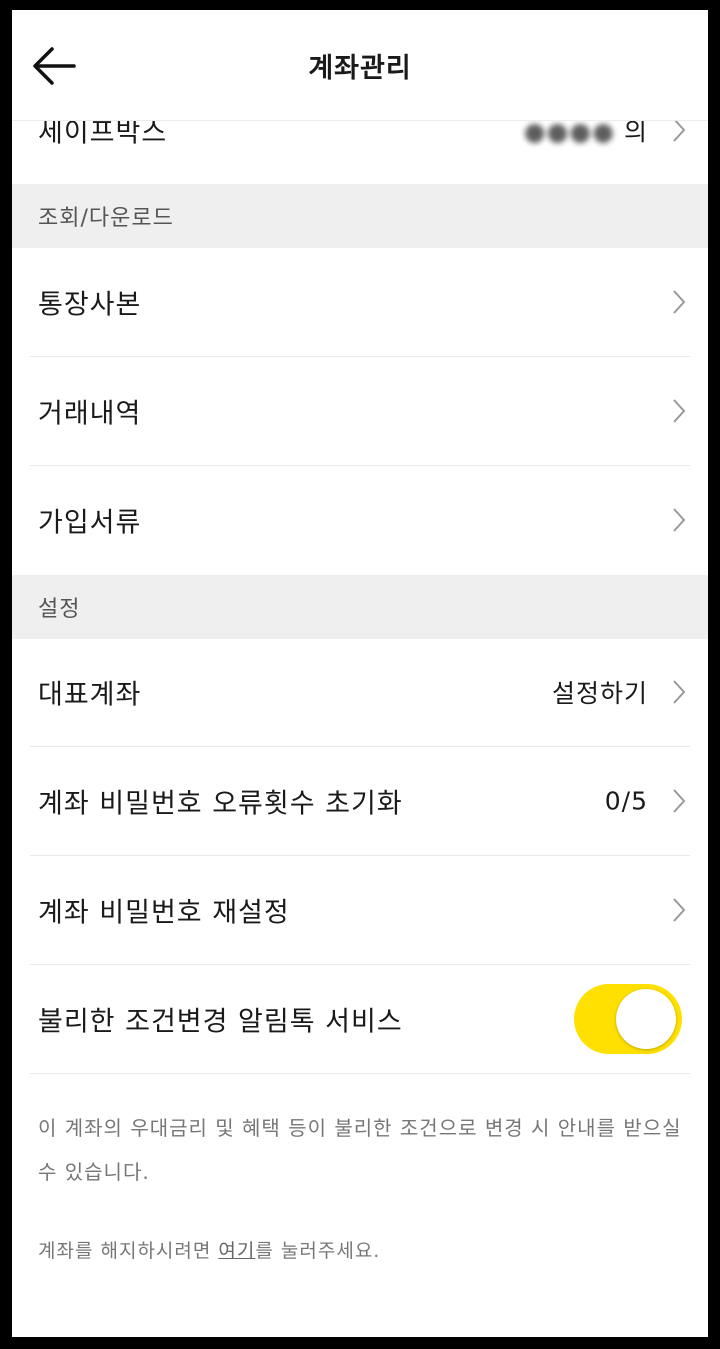 The image size is (720, 1349). Describe the element at coordinates (90, 523) in the screenshot. I see `menu-item-label: 가입서류` at that location.